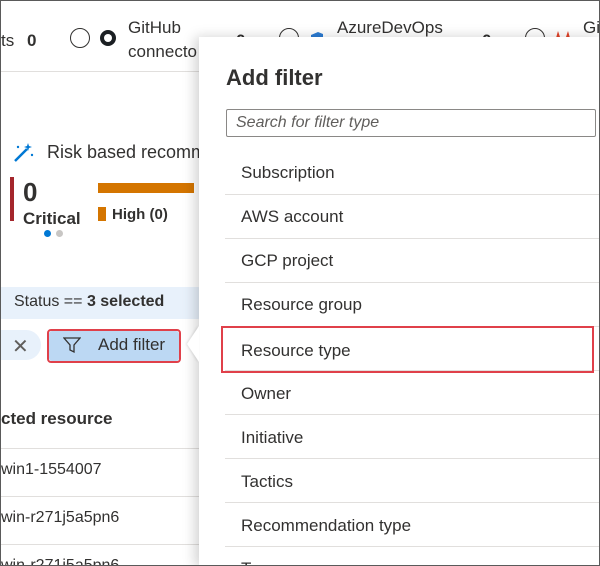 This screenshot has height=566, width=600. I want to click on risk-card-title: Risk based recomm, so click(127, 152).